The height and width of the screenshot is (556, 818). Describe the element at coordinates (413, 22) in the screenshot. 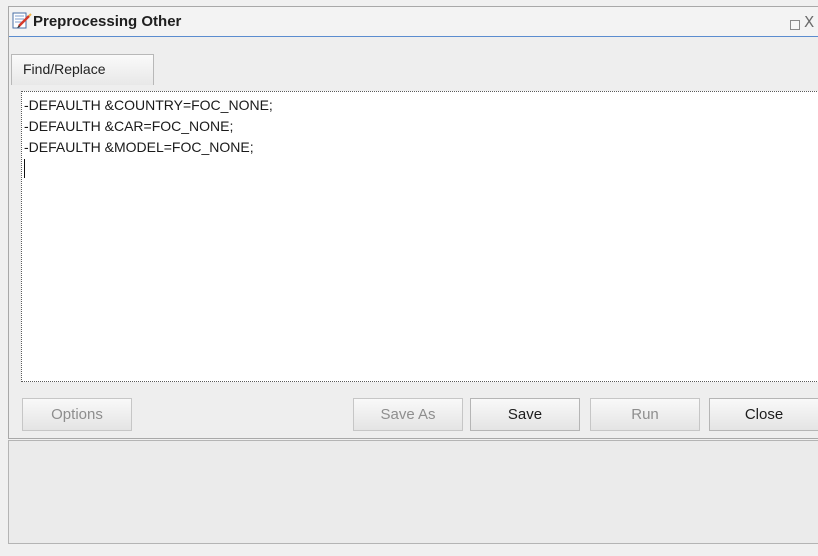

I see `dialog-titlebar: Preprocessing Other X` at that location.